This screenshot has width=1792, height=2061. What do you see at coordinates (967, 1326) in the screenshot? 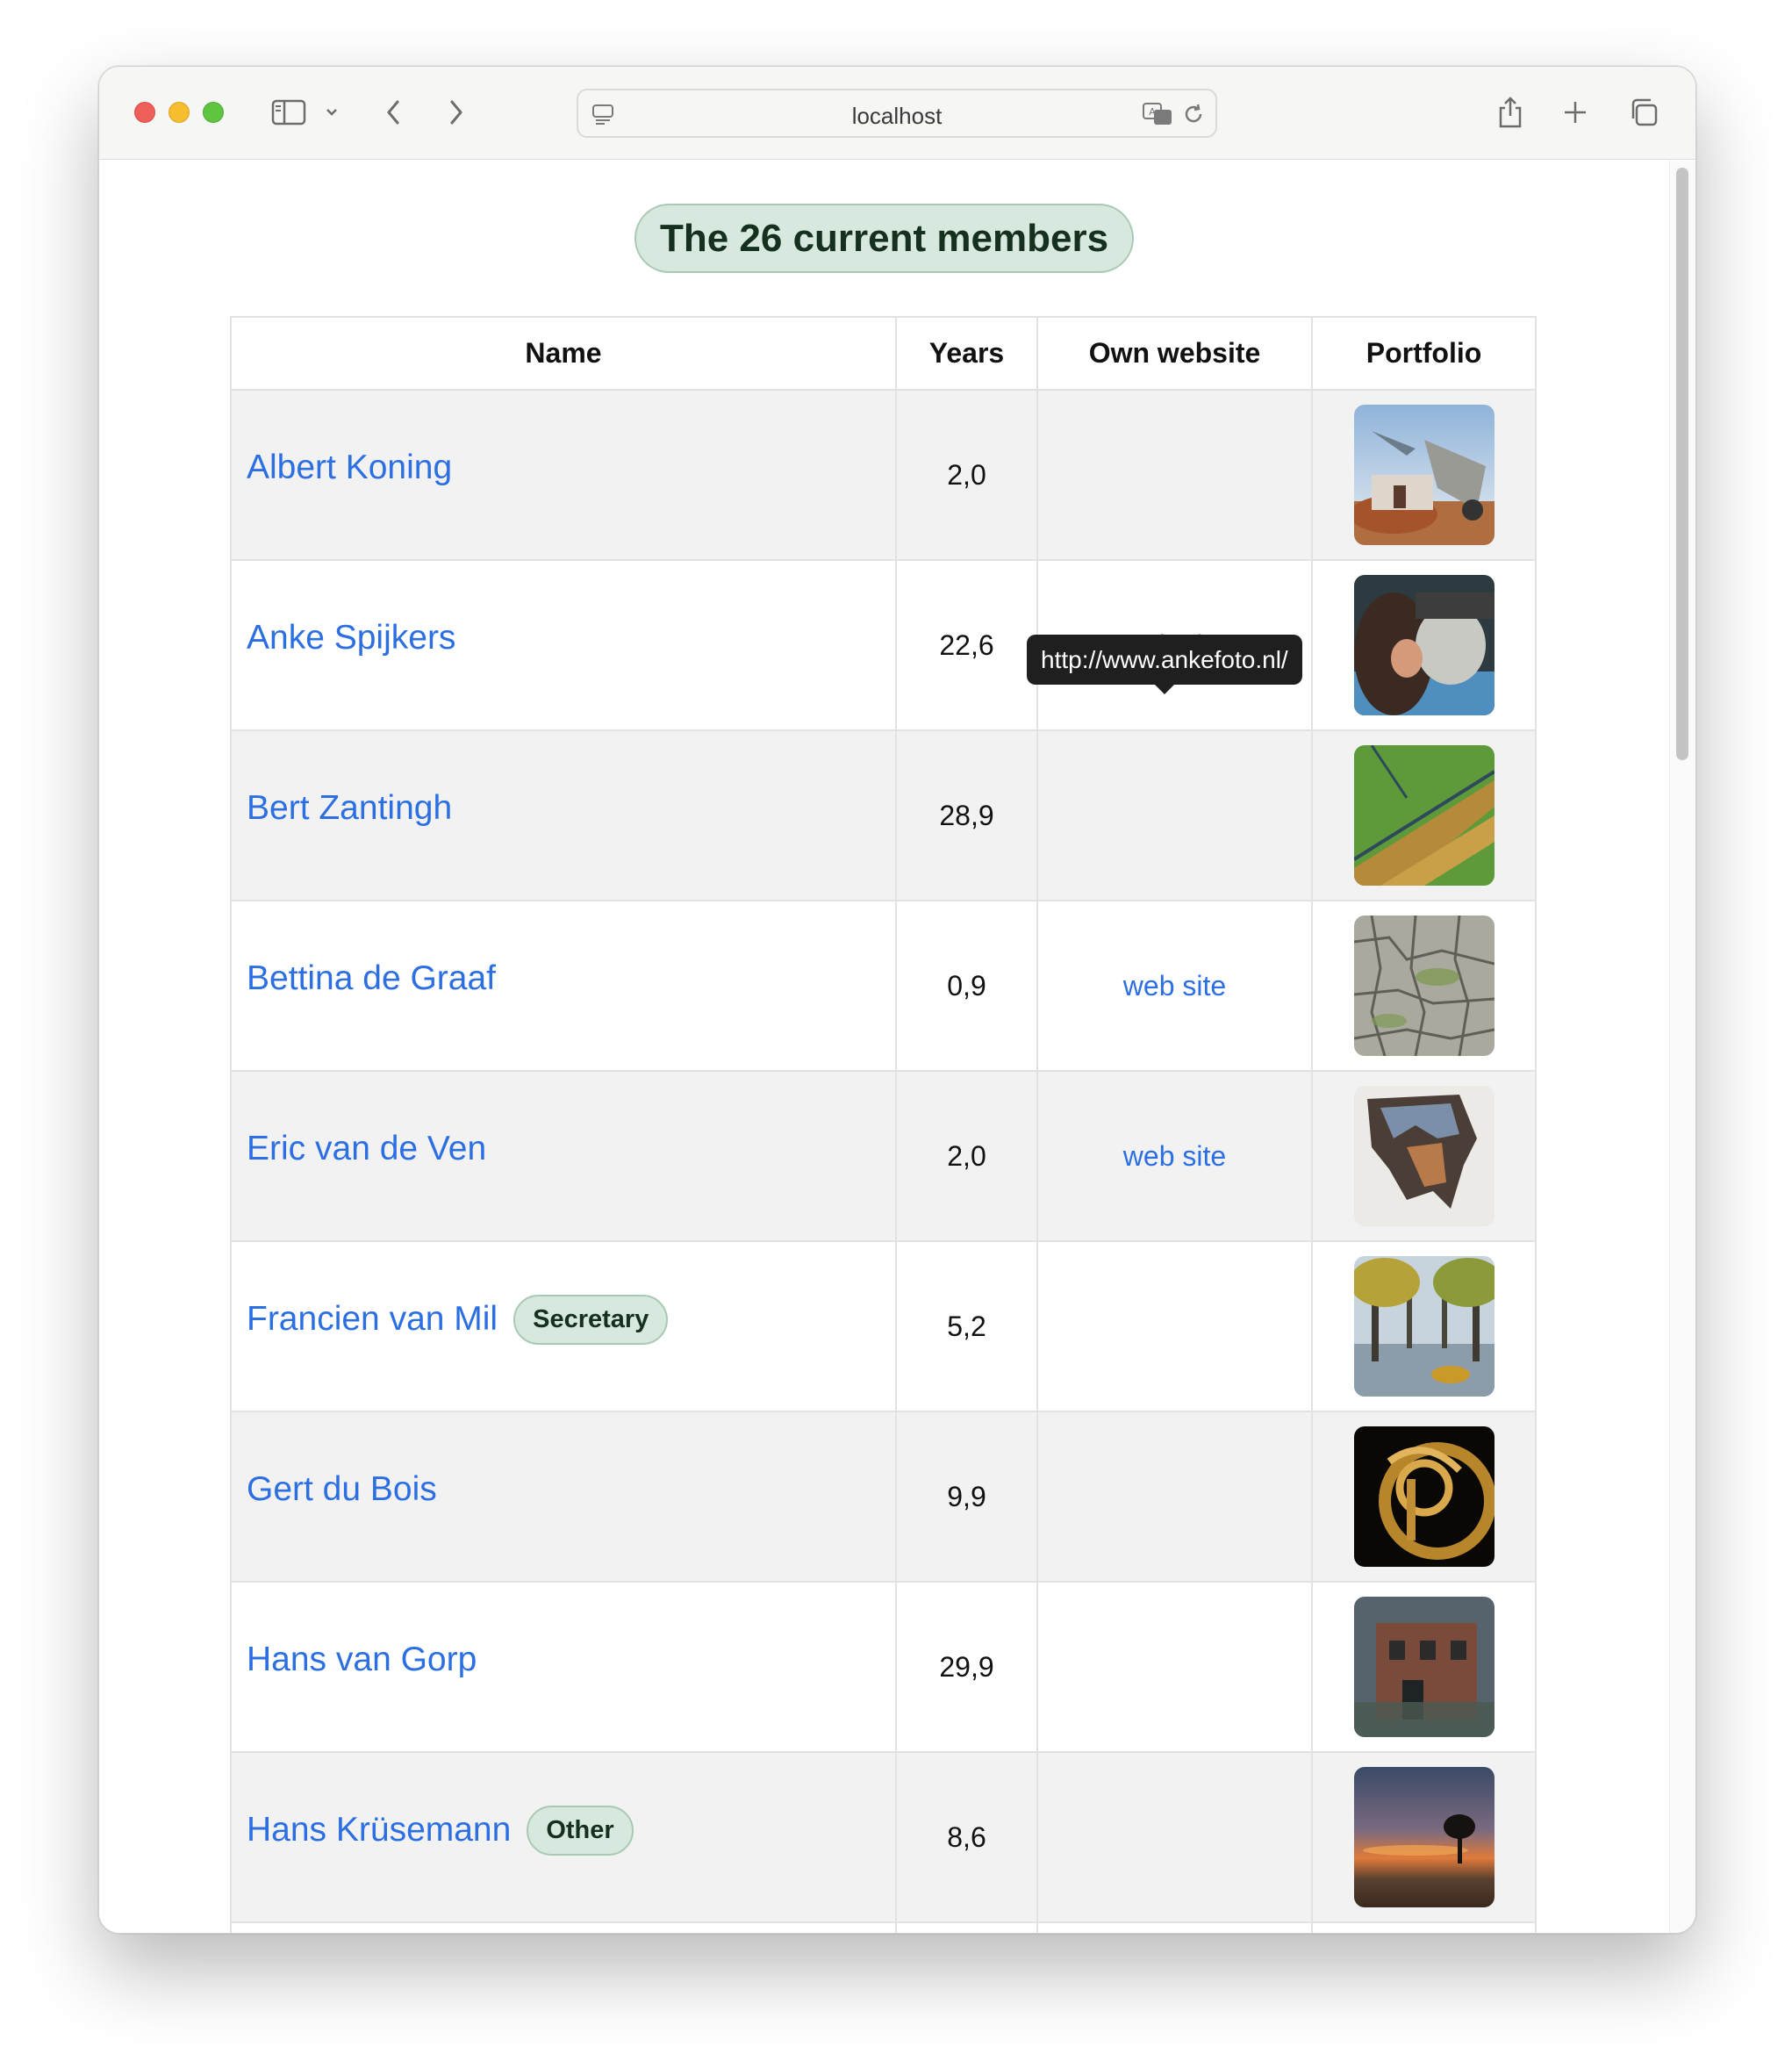
I see `member-years: 5,2` at bounding box center [967, 1326].